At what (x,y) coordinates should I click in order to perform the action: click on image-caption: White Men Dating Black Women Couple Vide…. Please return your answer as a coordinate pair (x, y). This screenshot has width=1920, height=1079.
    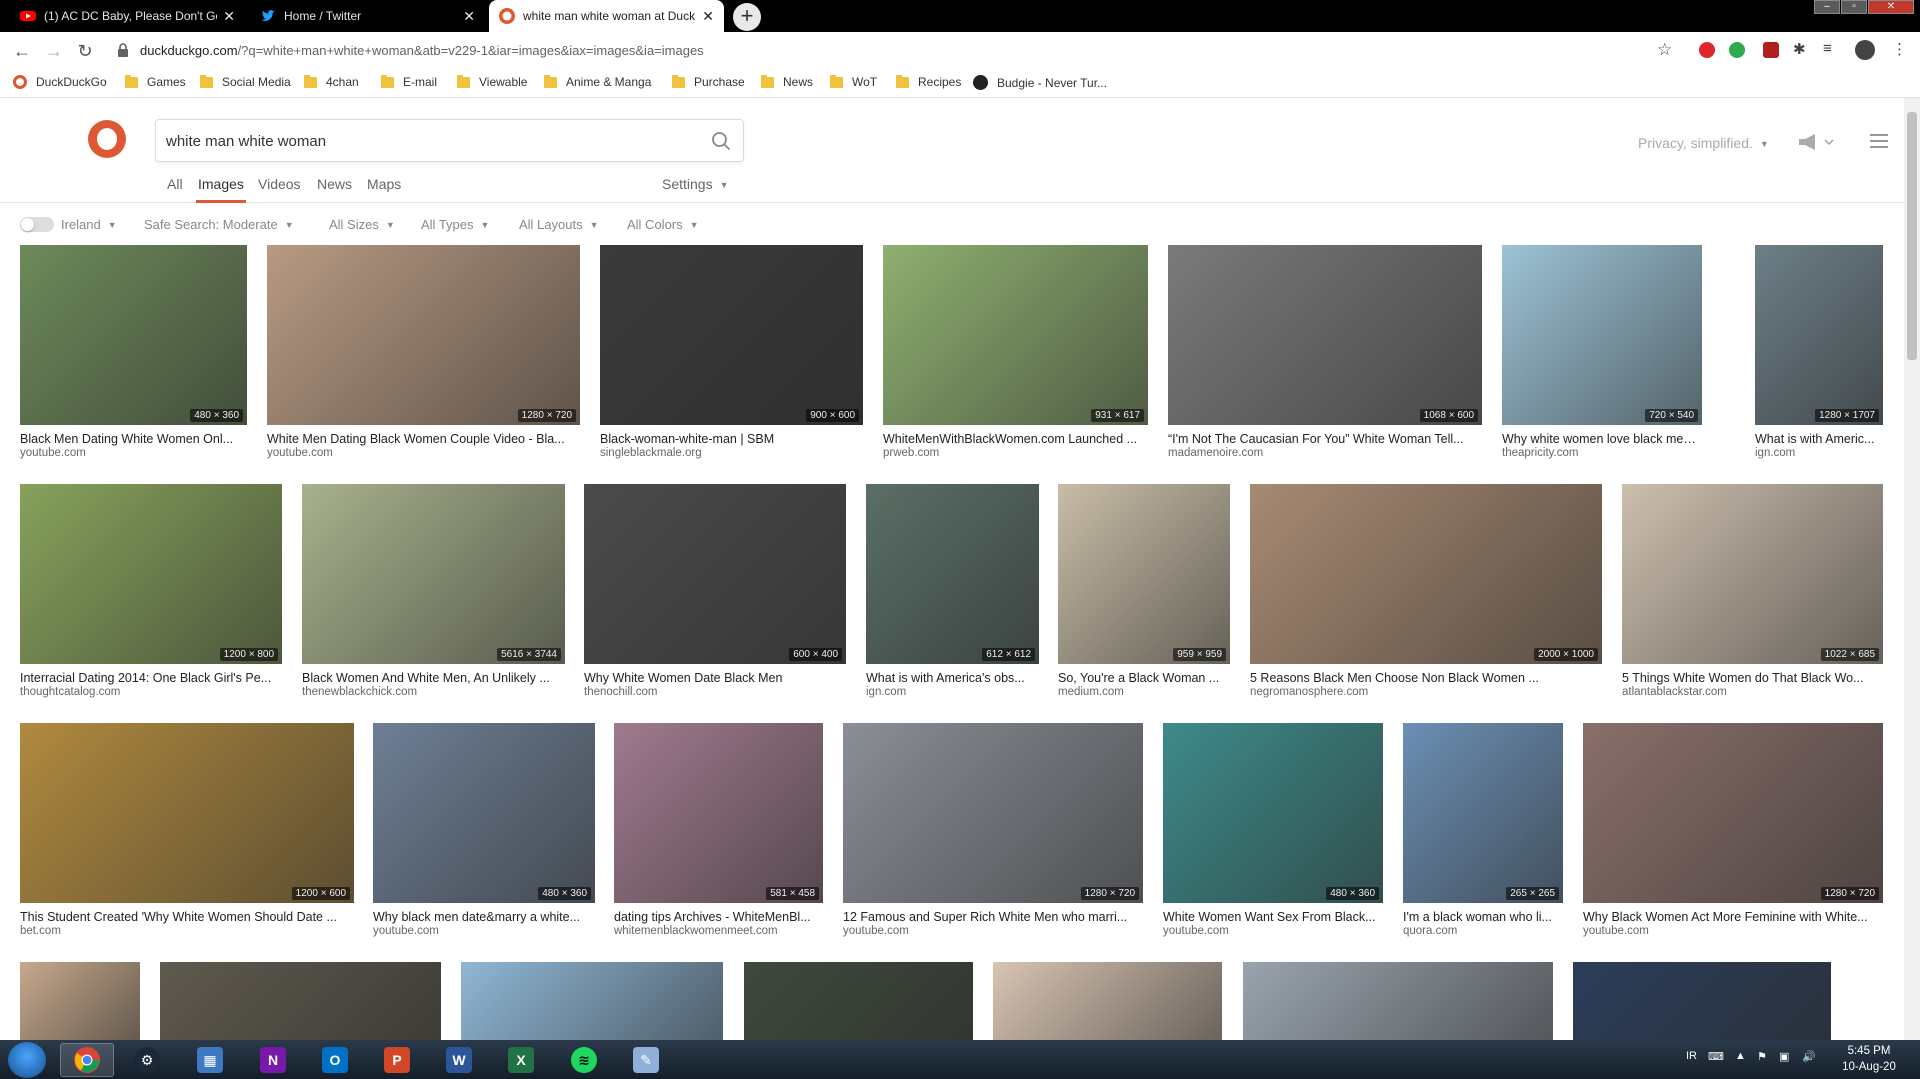
    Looking at the image, I should click on (423, 439).